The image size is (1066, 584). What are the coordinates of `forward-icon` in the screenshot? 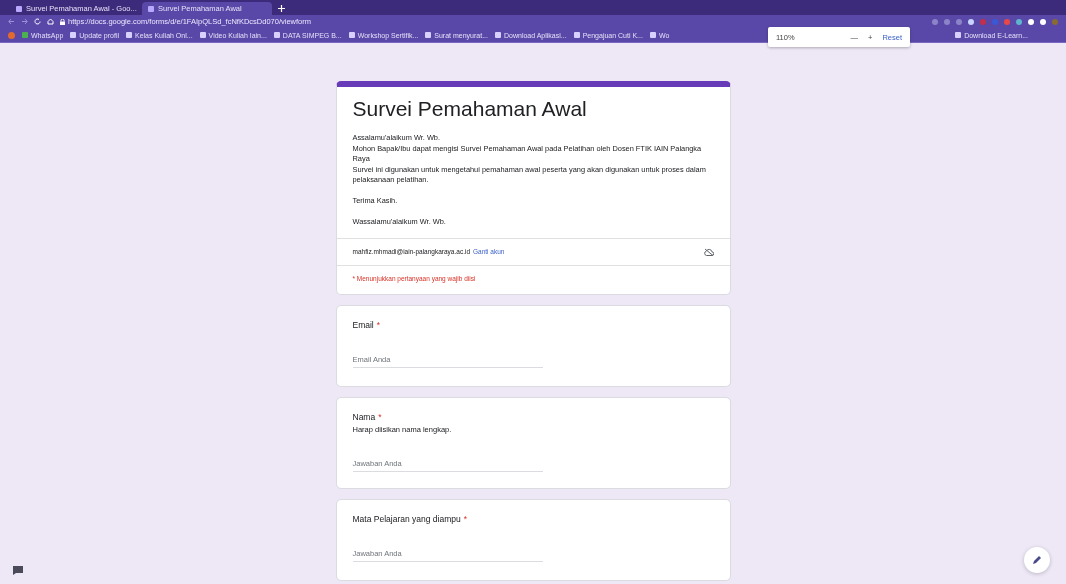 It's located at (24, 21).